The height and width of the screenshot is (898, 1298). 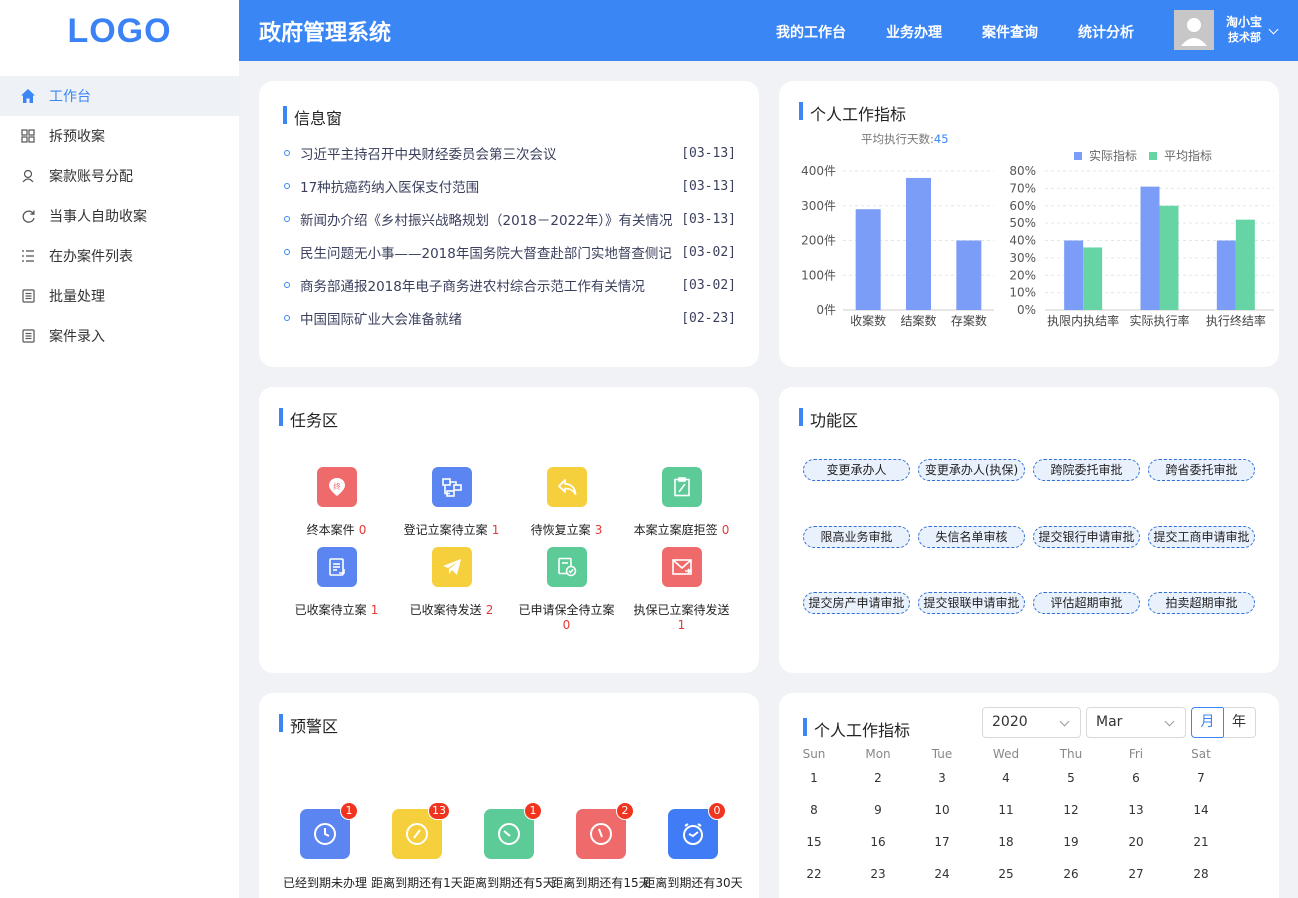 I want to click on sidebar-menu: 工作台 拆预收案 案款账号分配 当事人自助收案 在办案件列表 批量处理 案件录入, so click(x=119, y=216).